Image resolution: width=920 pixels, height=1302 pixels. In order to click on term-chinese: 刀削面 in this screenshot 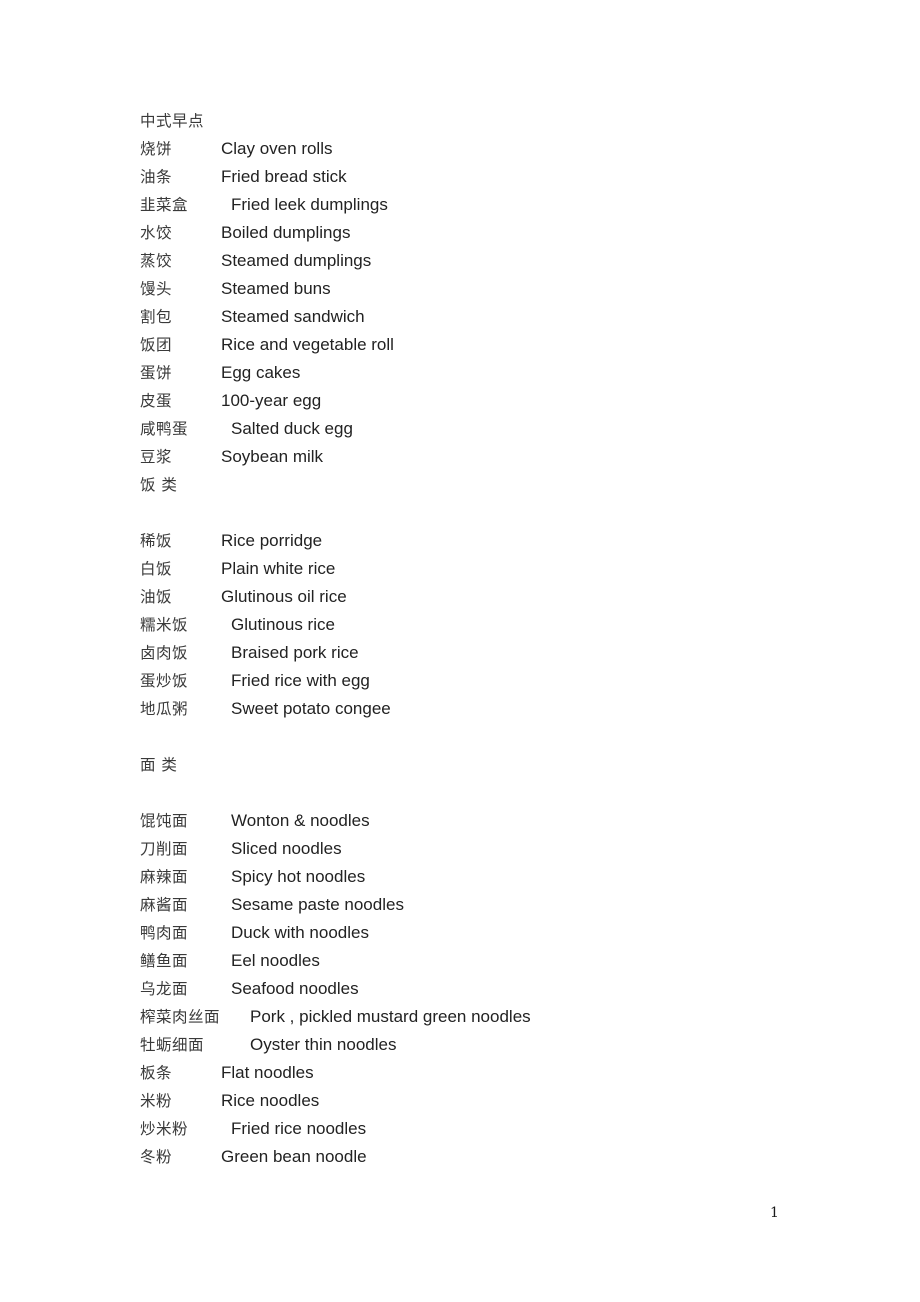, I will do `click(164, 849)`.